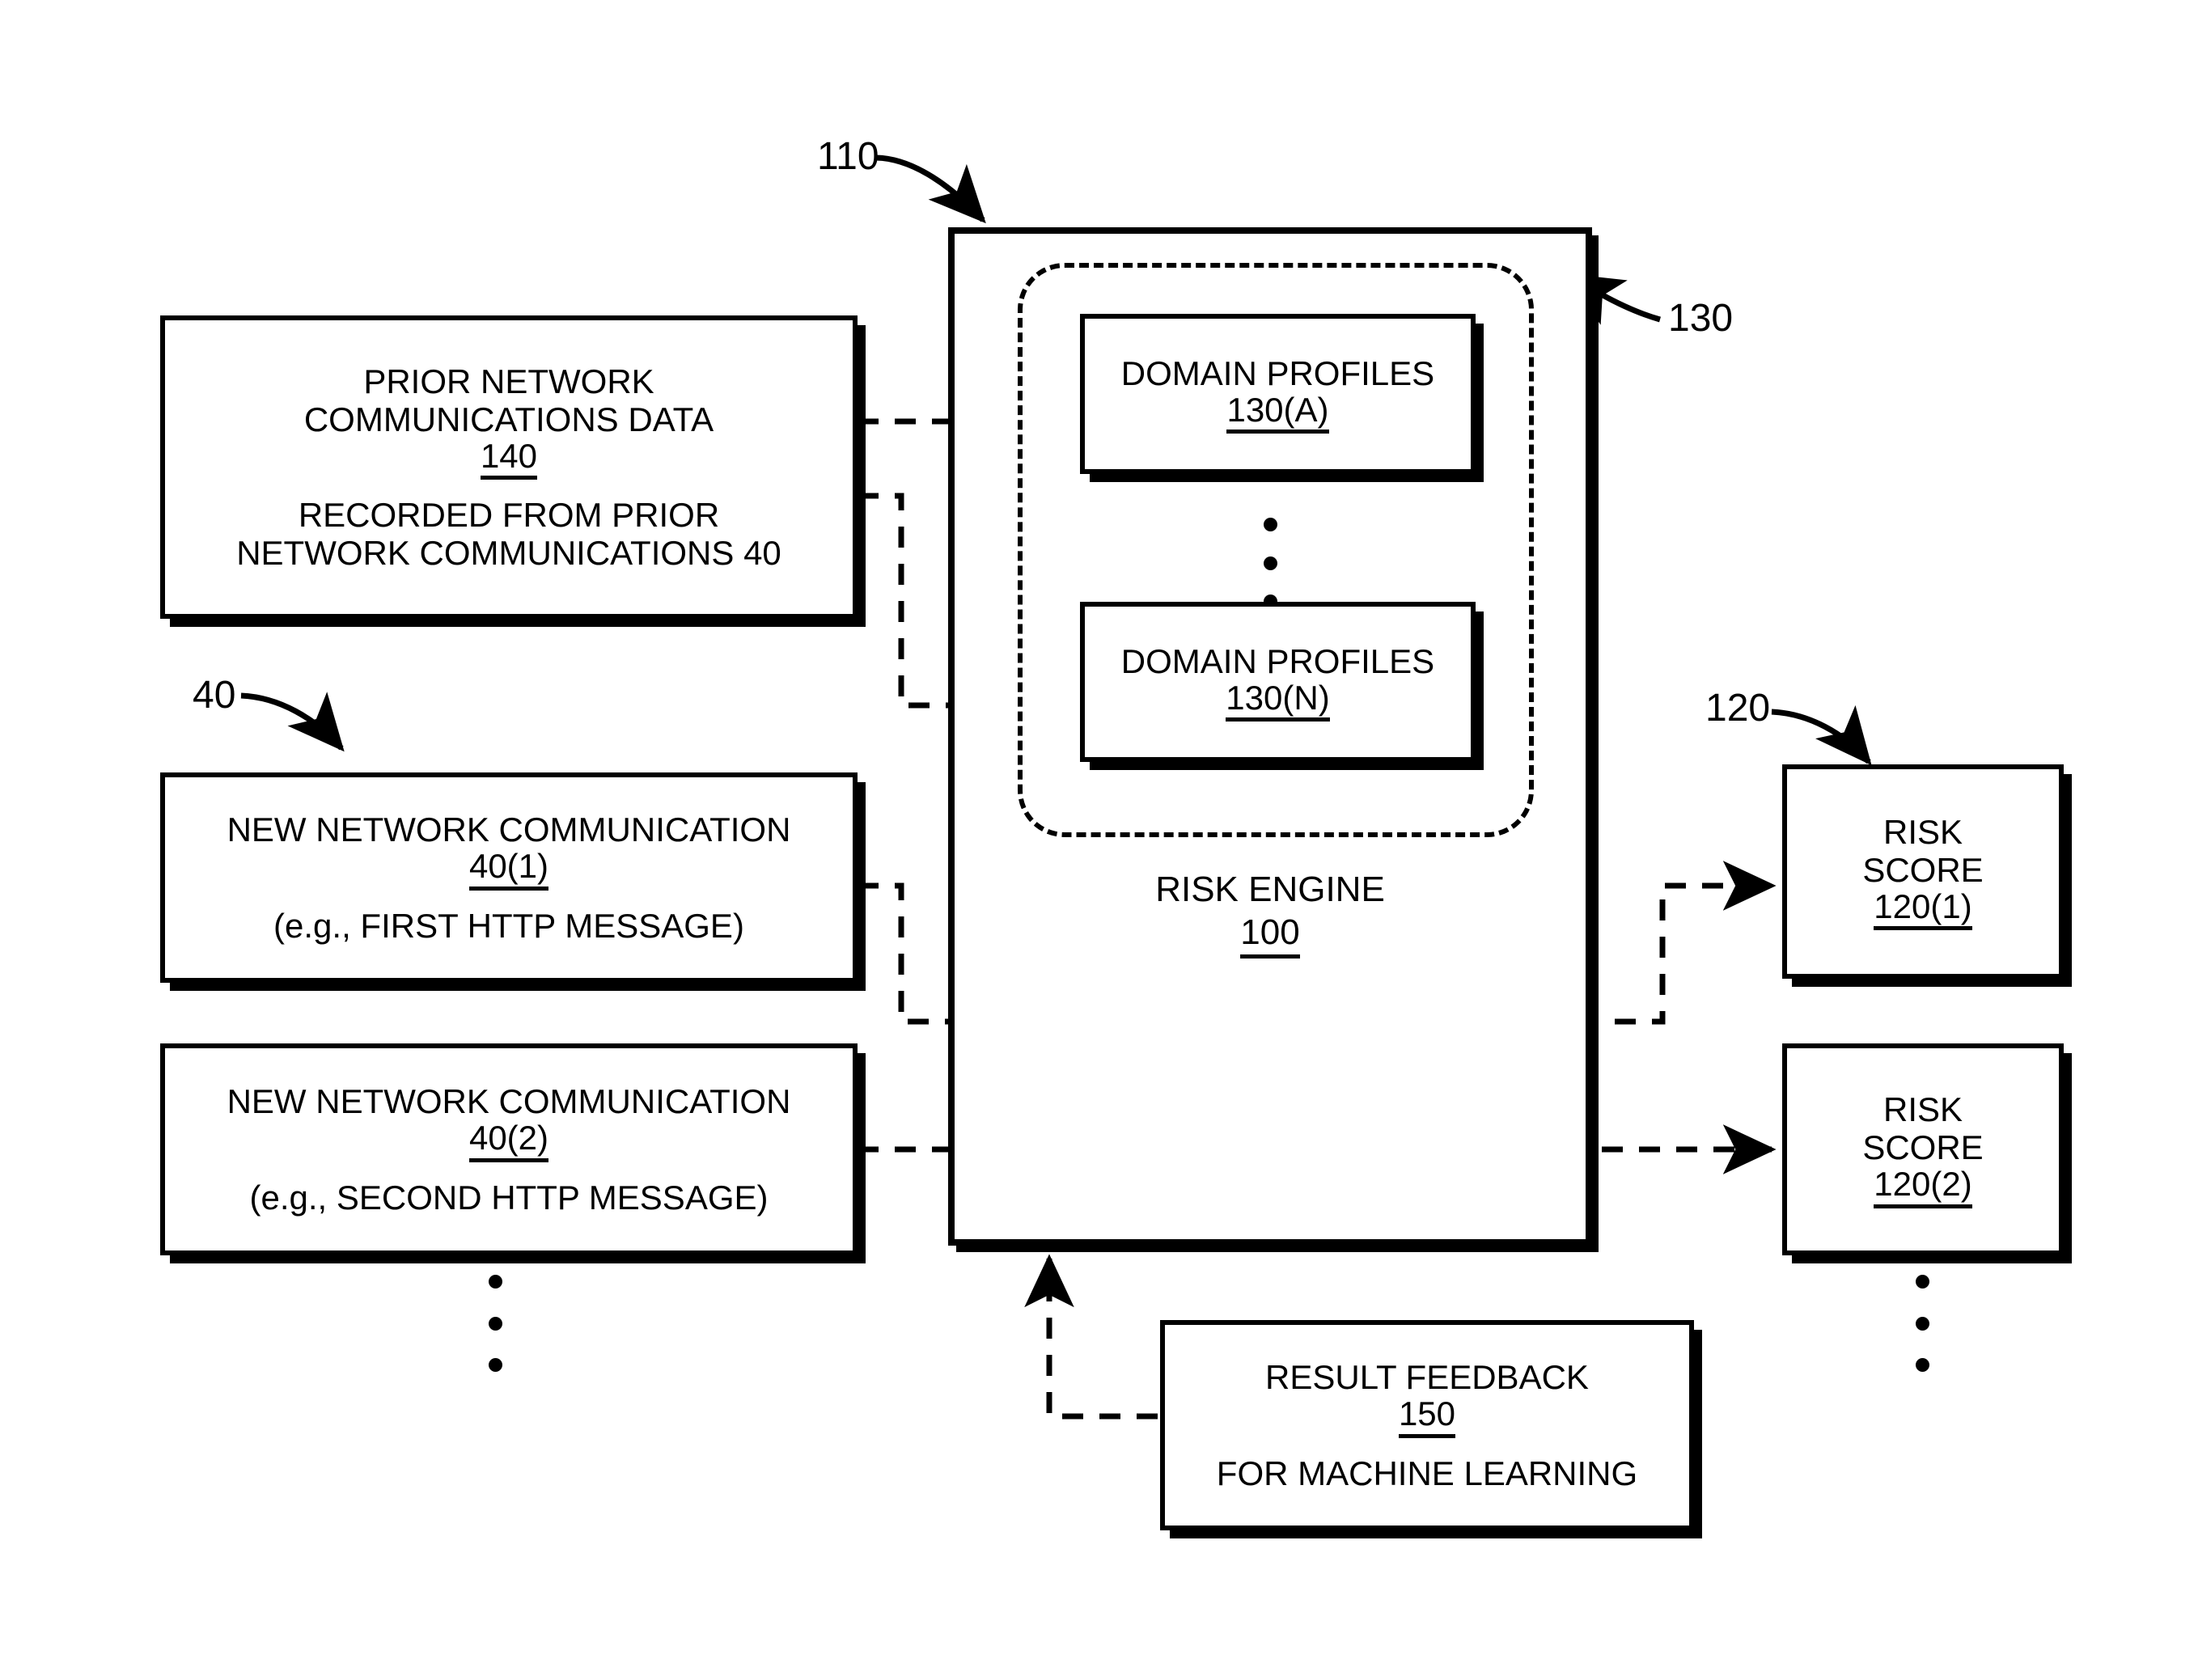 Image resolution: width=2198 pixels, height=1680 pixels. Describe the element at coordinates (1427, 1377) in the screenshot. I see `result-feedback-line1: RESULT FEEDBACK` at that location.